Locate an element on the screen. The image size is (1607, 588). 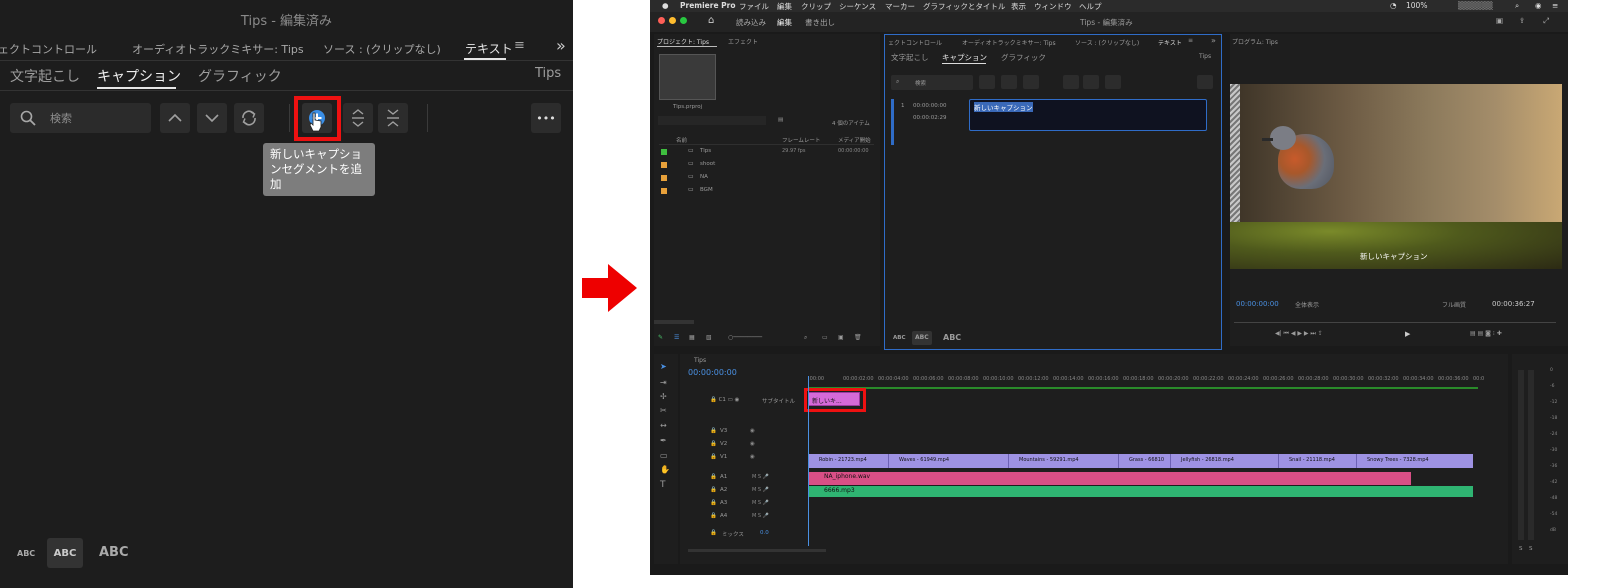
tab-audio-track-mixer: オーディオトラックミキサー: Tips is located at coordinates (218, 49).